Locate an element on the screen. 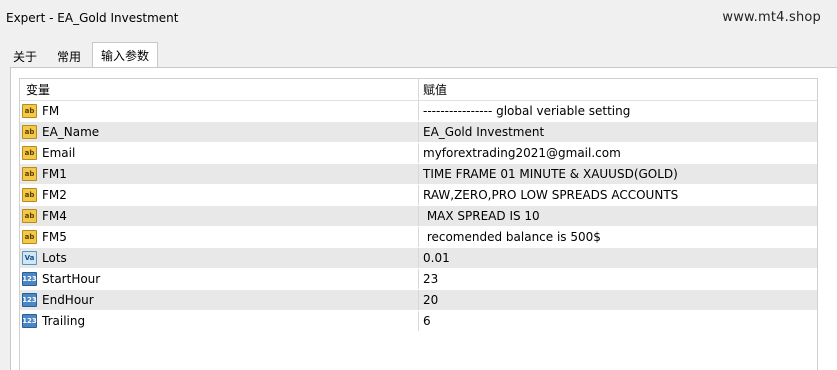 This screenshot has height=370, width=837. table-row: Va Lots 0.01 is located at coordinates (418, 258).